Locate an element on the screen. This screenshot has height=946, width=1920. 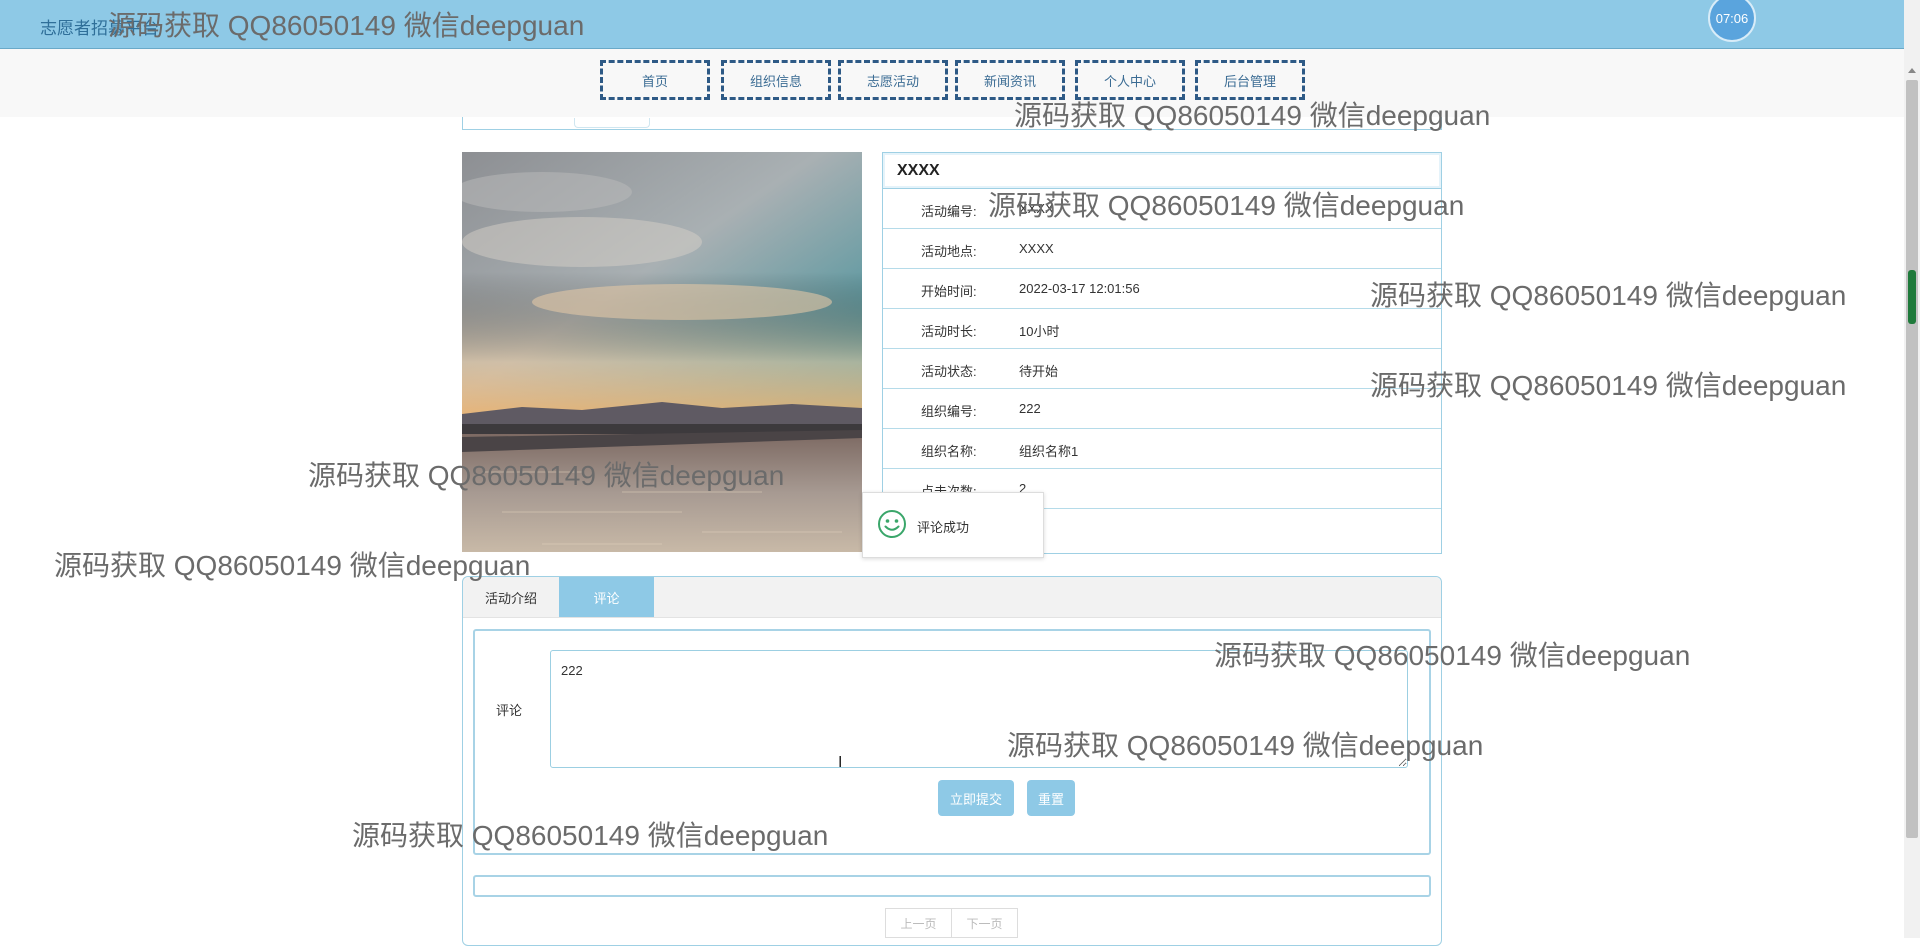
info-label: 活动编号: is located at coordinates (949, 211).